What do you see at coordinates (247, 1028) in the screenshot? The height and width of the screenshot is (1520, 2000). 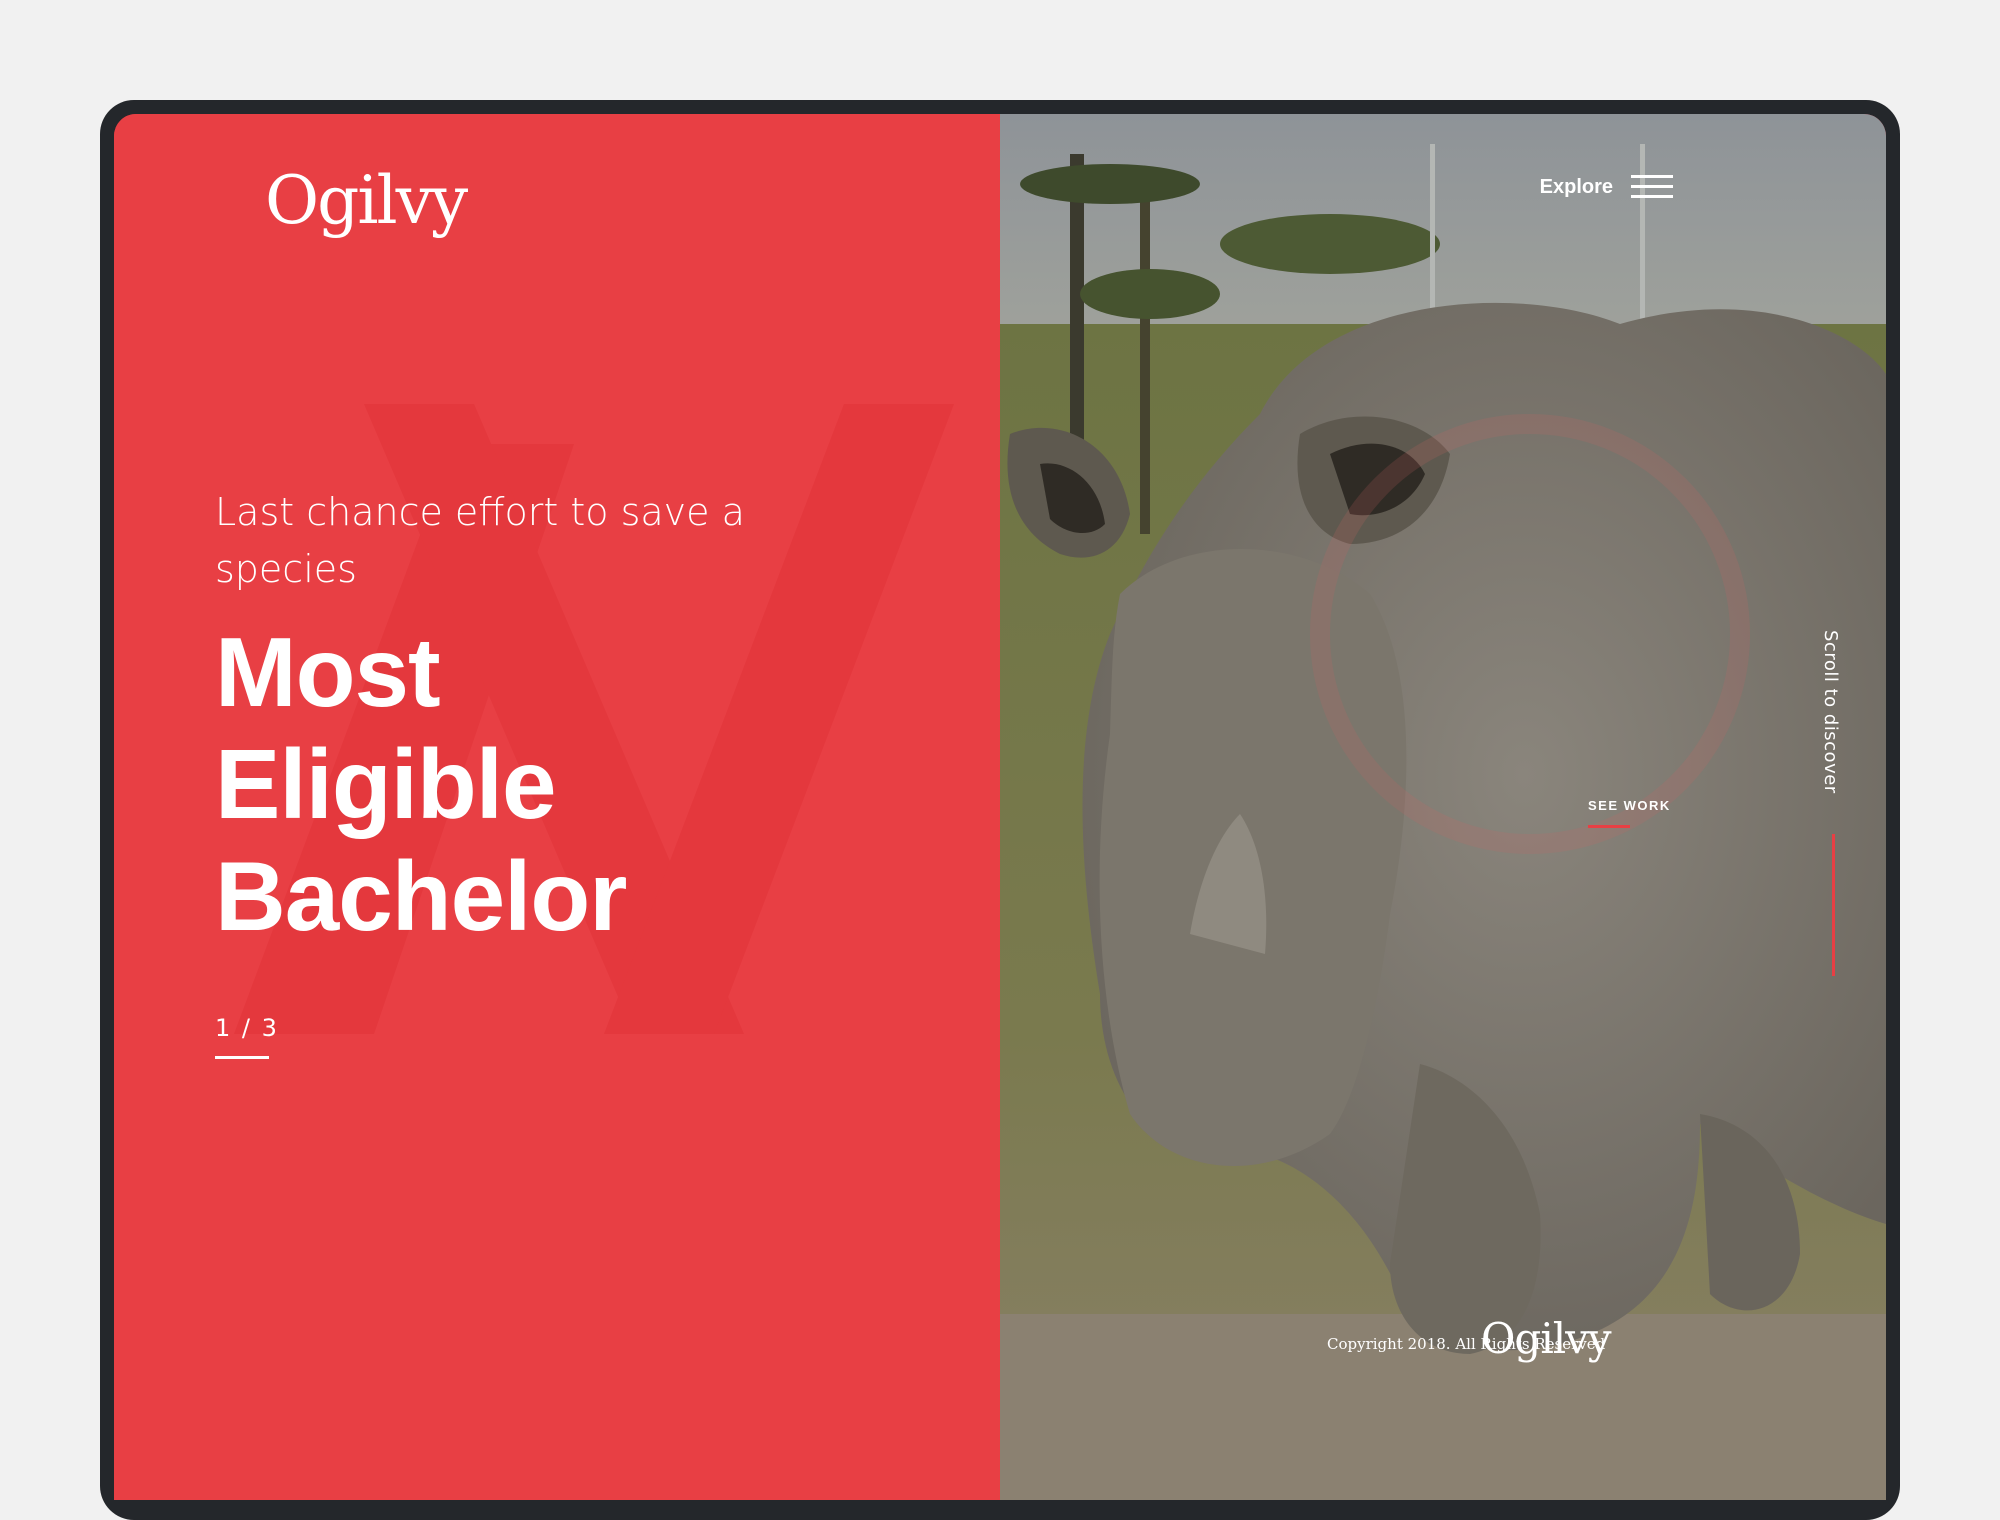 I see `slide-counter: 1 / 3` at bounding box center [247, 1028].